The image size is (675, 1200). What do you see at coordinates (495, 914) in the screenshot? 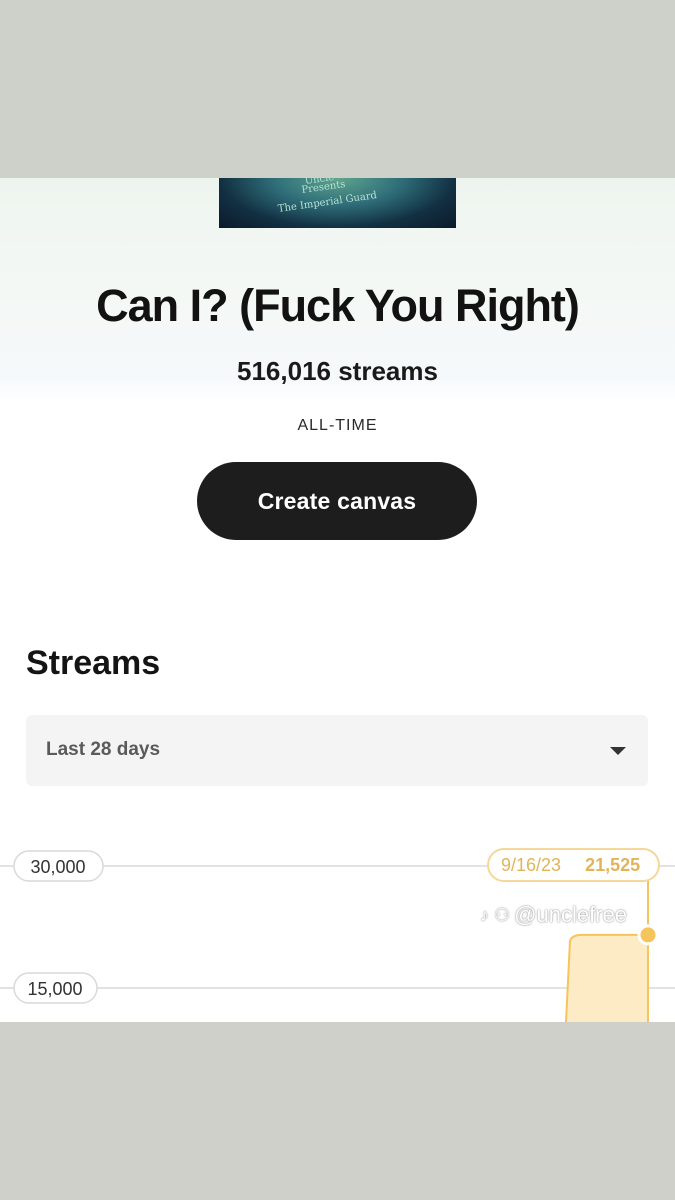
I see `tiktok-icon: ♪ ⚇` at bounding box center [495, 914].